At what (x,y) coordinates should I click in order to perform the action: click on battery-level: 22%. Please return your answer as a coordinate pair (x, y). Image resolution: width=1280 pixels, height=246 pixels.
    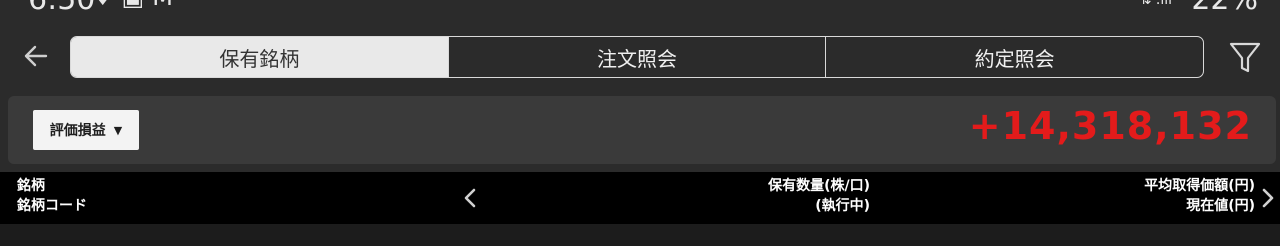
    Looking at the image, I should click on (1224, 8).